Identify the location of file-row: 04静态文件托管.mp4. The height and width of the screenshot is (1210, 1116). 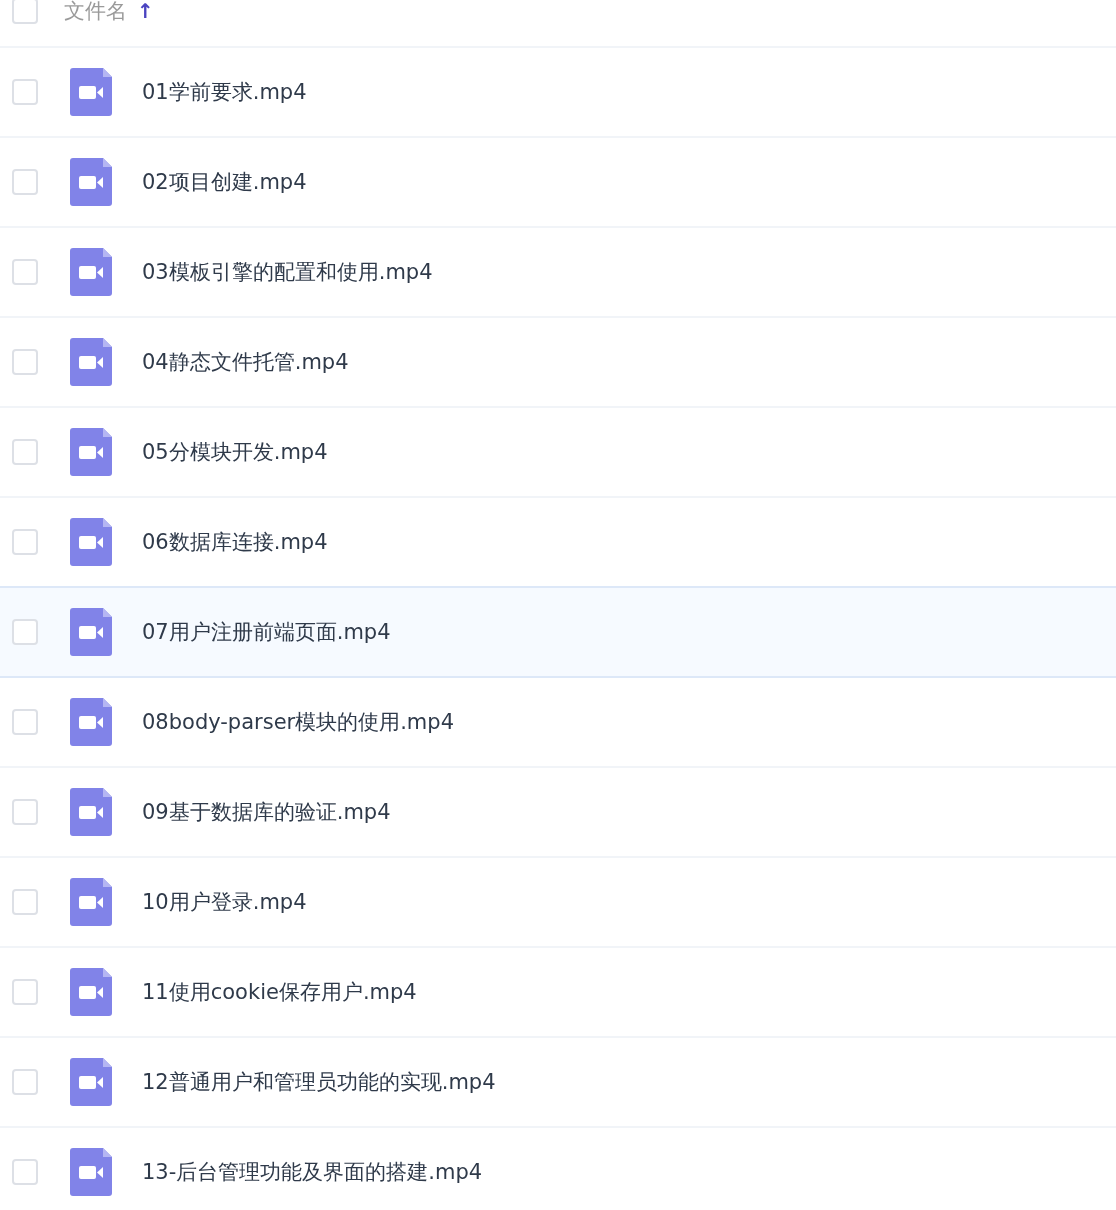
(558, 363).